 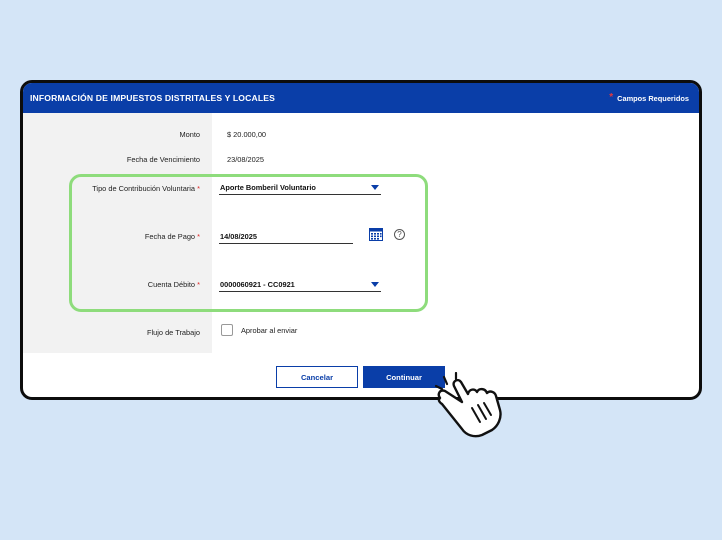 What do you see at coordinates (269, 330) in the screenshot?
I see `aprobar-checkbox-label: Aprobar al enviar` at bounding box center [269, 330].